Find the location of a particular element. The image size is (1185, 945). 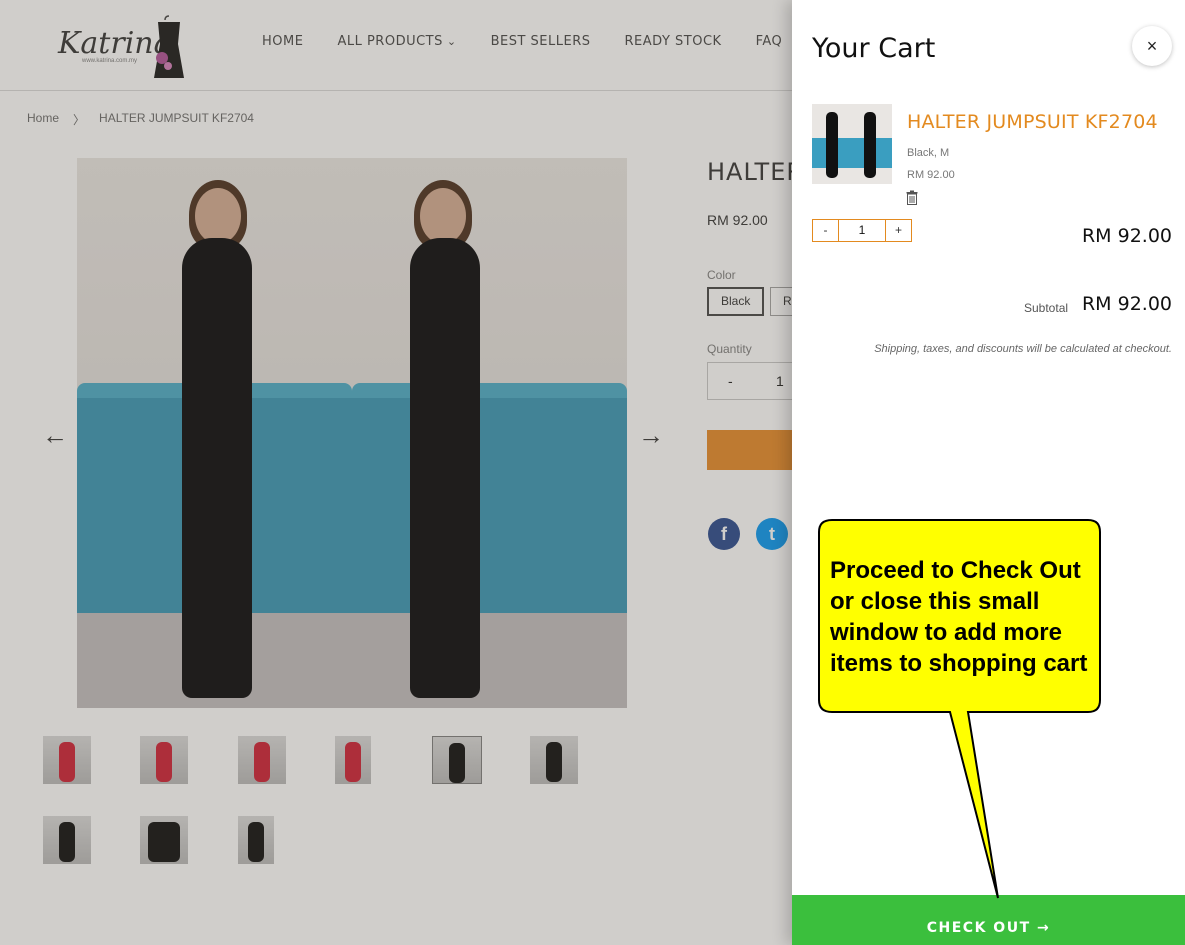

cart-title: Your Cart is located at coordinates (874, 48).